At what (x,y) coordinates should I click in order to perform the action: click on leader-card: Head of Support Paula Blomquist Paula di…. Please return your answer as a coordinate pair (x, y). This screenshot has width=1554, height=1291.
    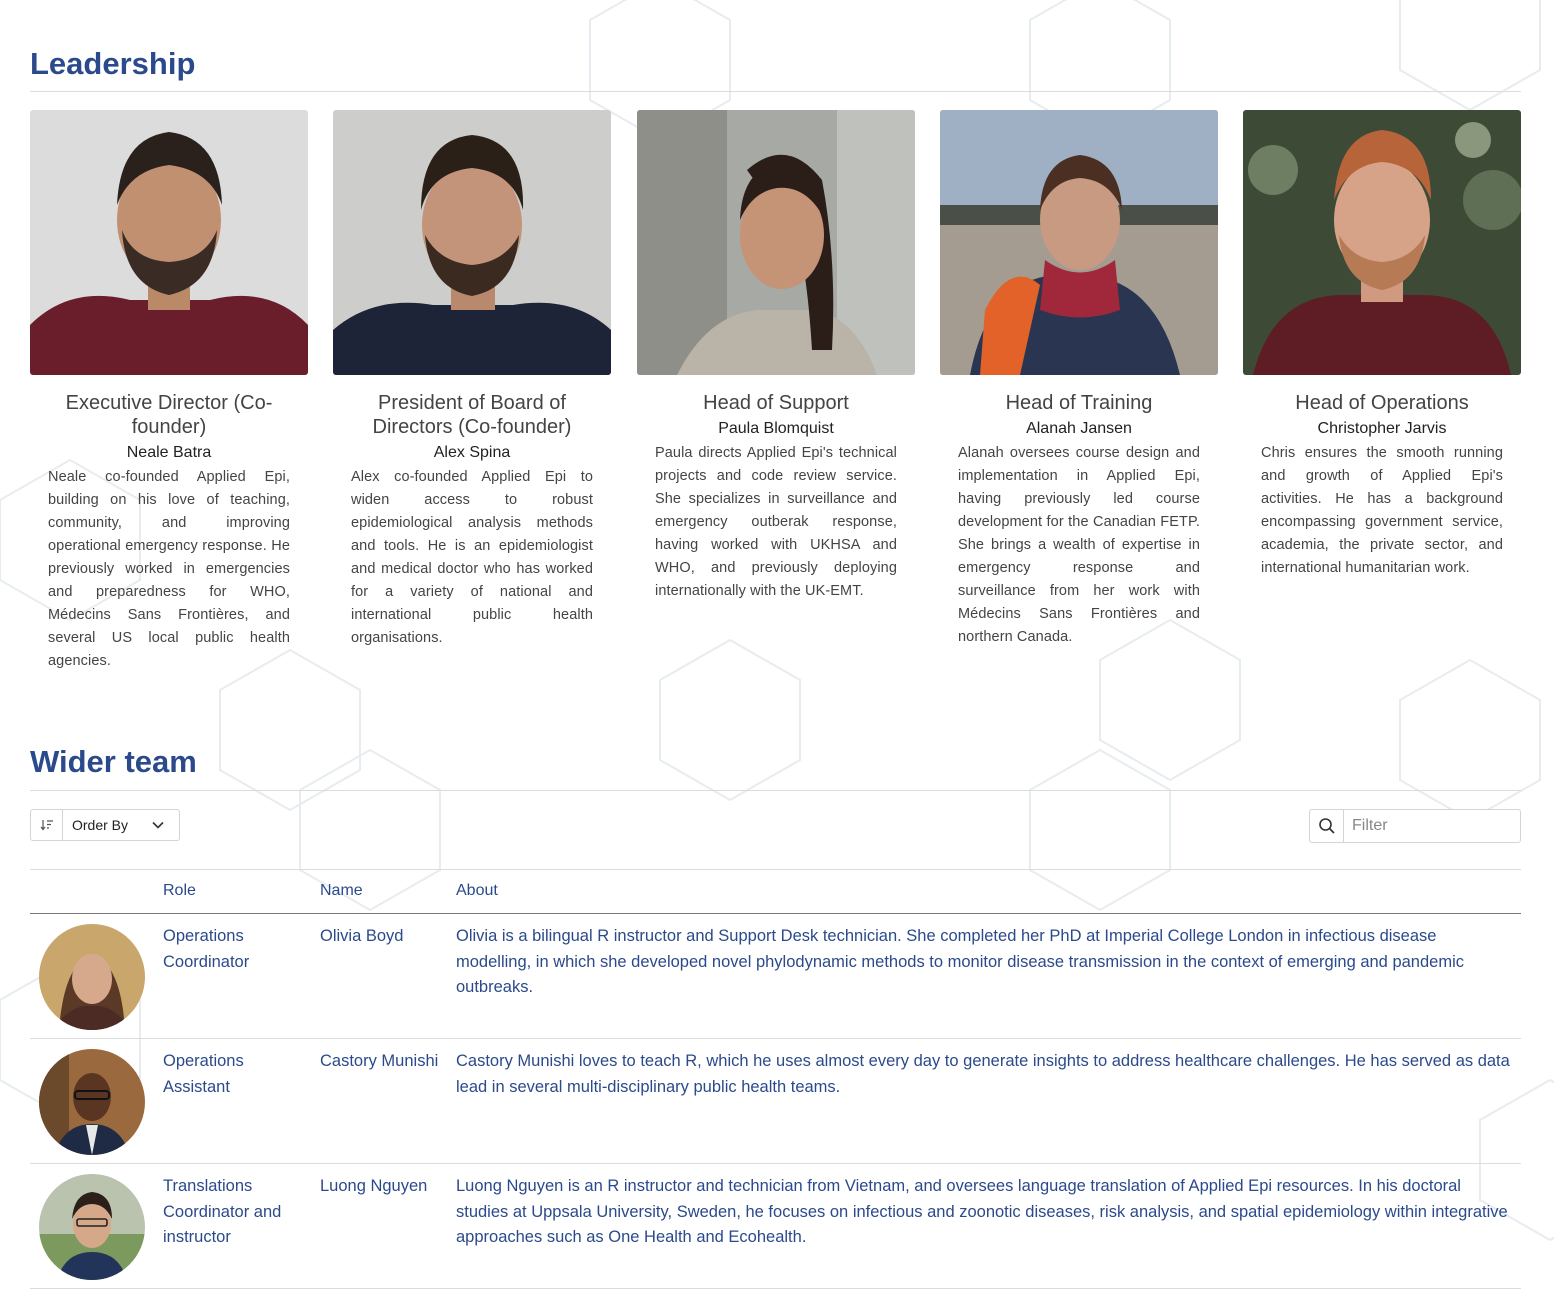
    Looking at the image, I should click on (776, 356).